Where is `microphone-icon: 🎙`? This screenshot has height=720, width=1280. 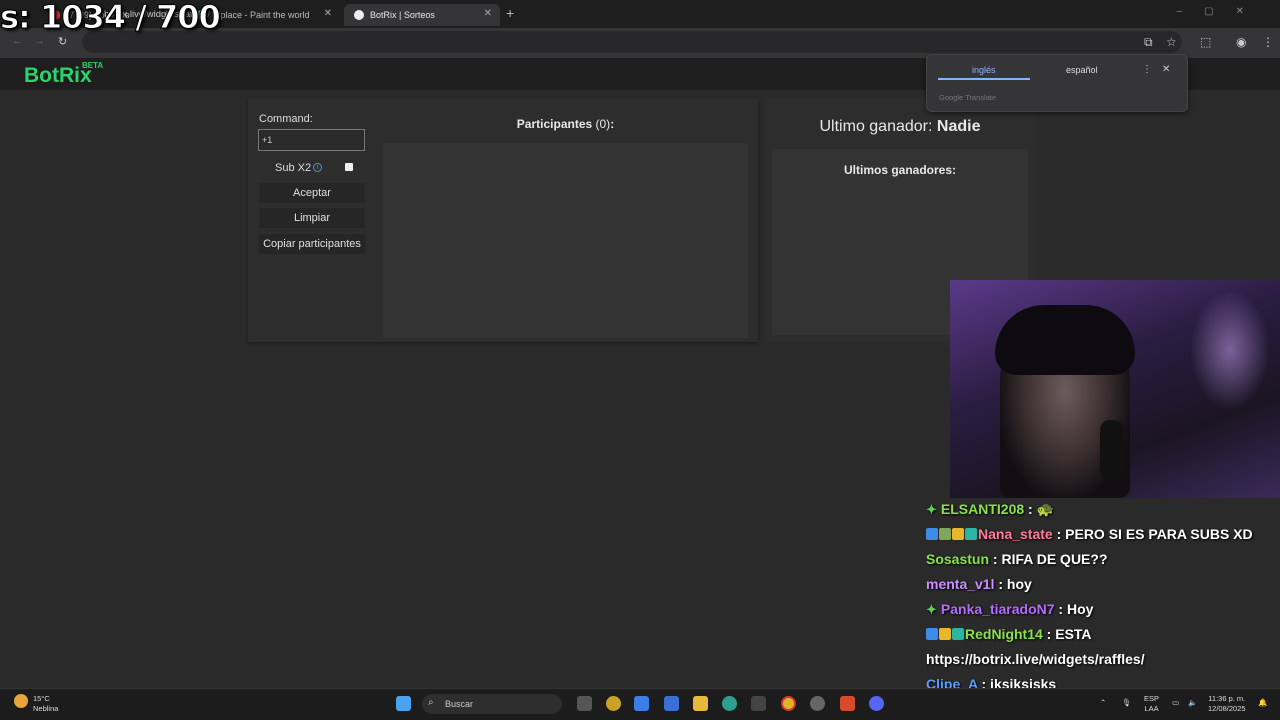
microphone-icon: 🎙 is located at coordinates (1127, 703).